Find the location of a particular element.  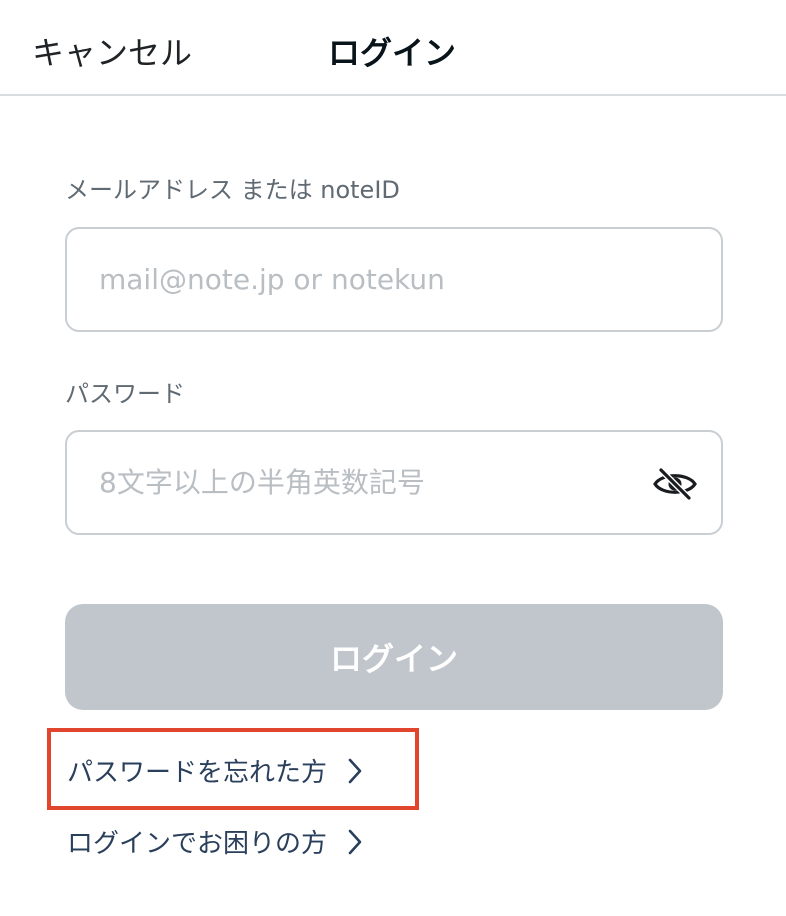

email-field-container is located at coordinates (394, 279).